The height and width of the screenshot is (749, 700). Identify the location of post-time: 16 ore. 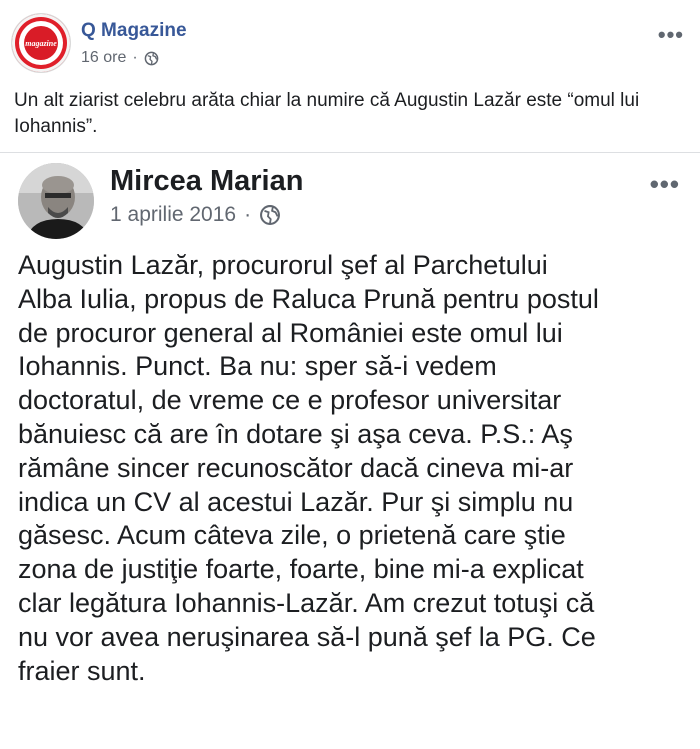
(103, 58).